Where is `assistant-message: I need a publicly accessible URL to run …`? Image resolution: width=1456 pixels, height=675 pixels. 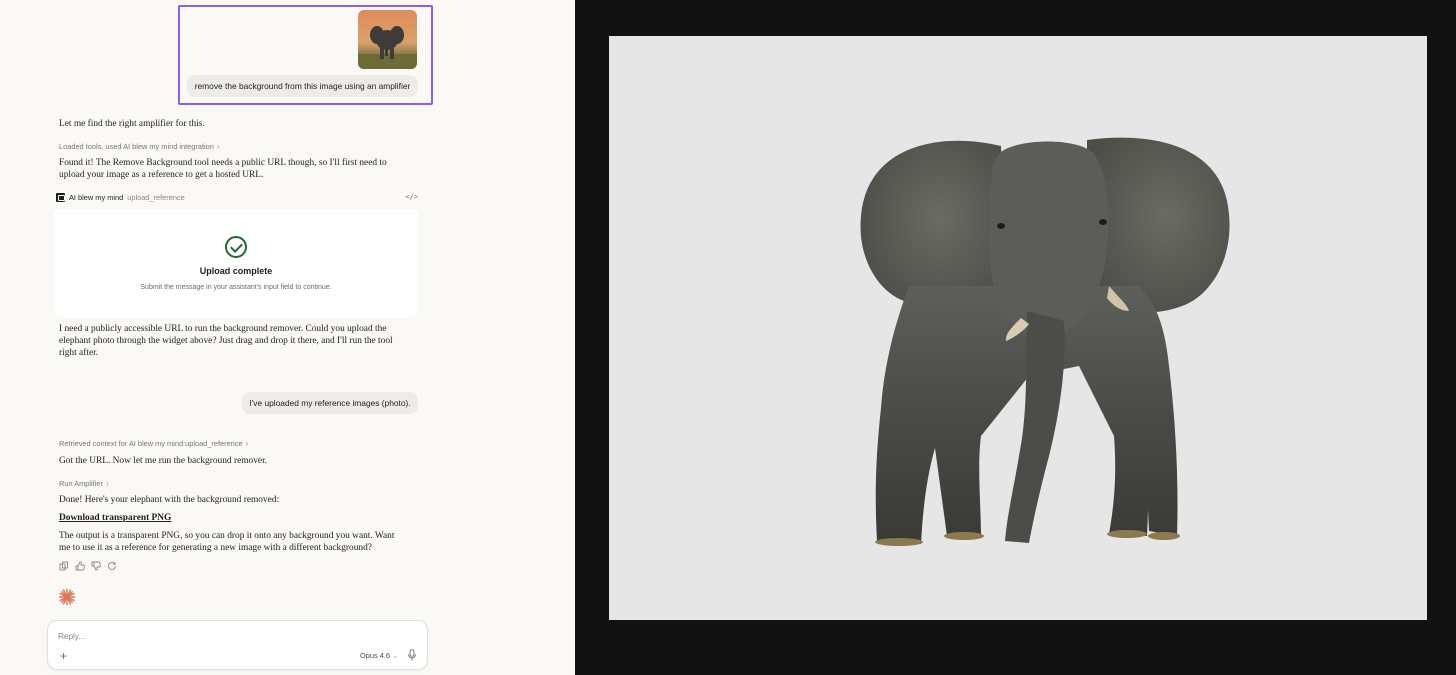 assistant-message: I need a publicly accessible URL to run … is located at coordinates (226, 341).